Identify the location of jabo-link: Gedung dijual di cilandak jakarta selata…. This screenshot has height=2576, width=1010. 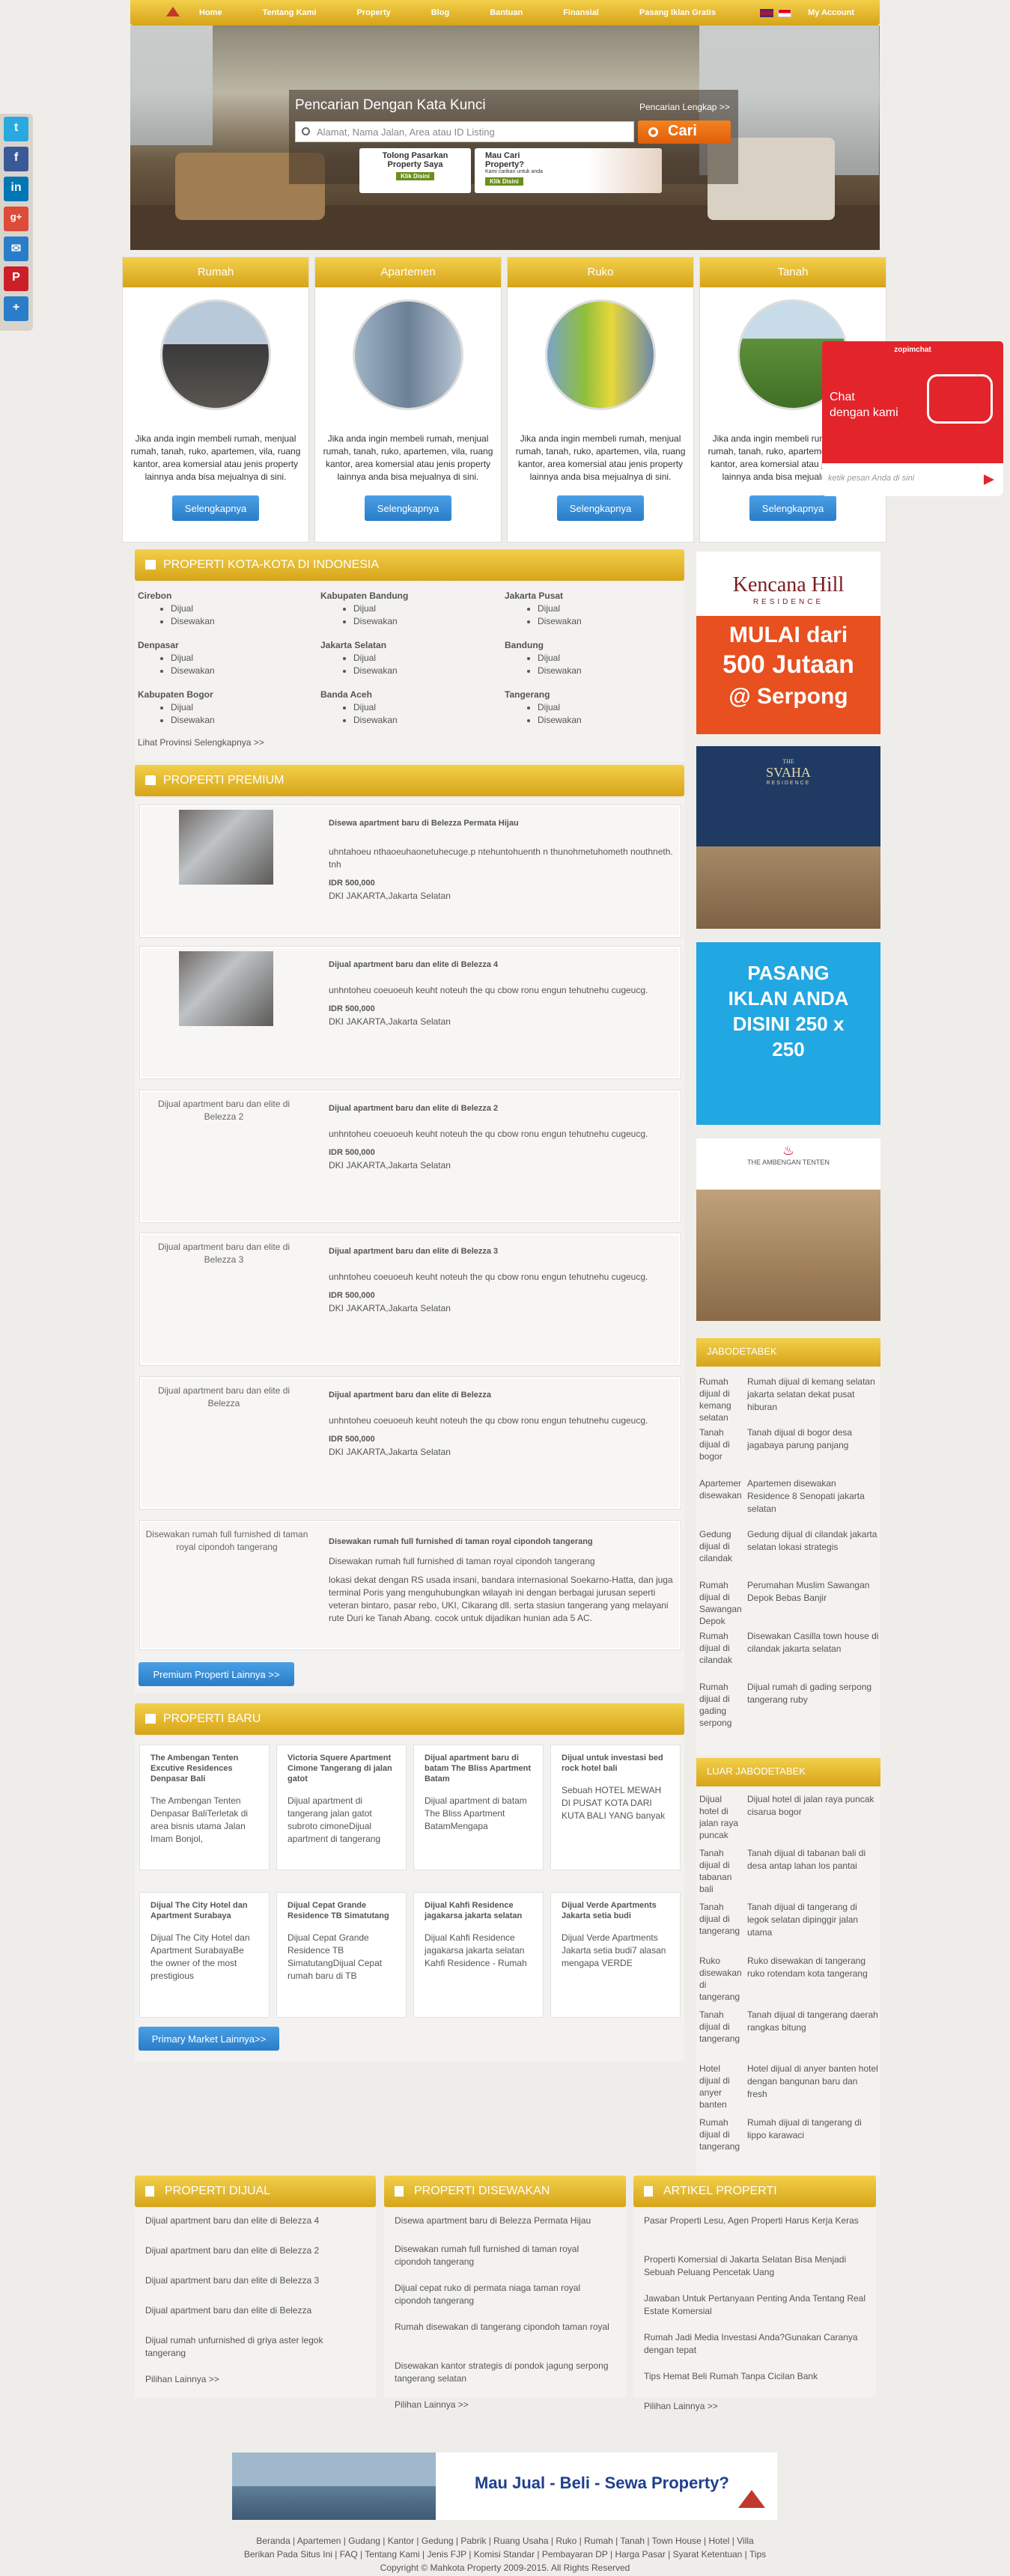
(813, 1553).